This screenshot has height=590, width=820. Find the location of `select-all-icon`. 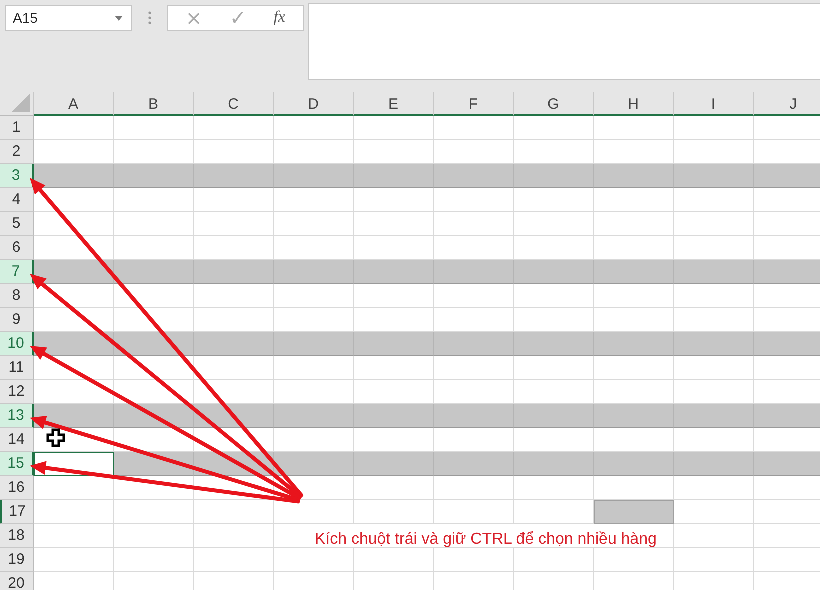

select-all-icon is located at coordinates (21, 103).